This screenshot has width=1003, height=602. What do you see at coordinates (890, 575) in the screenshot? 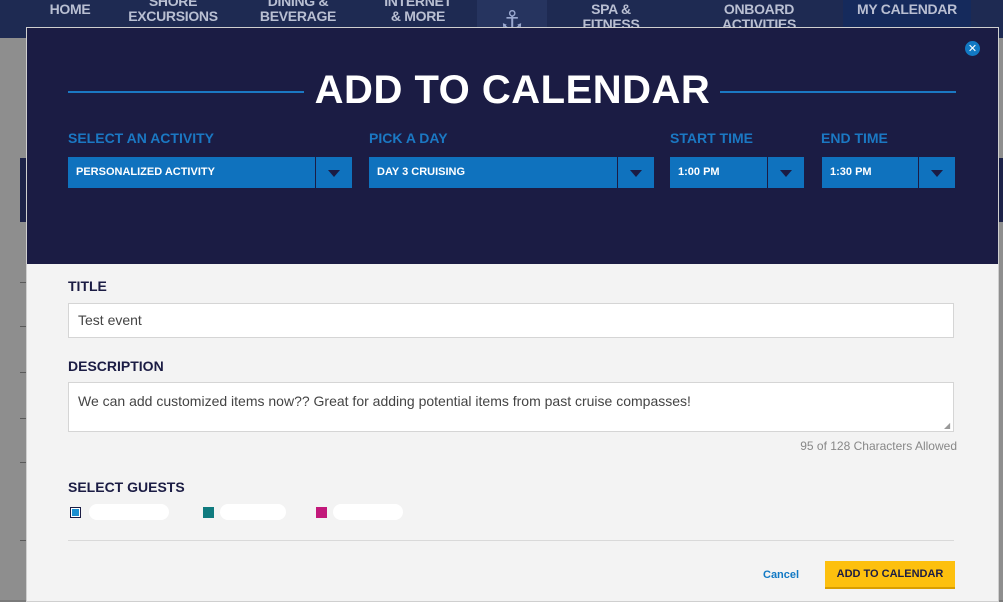
I see `add-to-calendar-button: ADD TO CALENDAR` at bounding box center [890, 575].